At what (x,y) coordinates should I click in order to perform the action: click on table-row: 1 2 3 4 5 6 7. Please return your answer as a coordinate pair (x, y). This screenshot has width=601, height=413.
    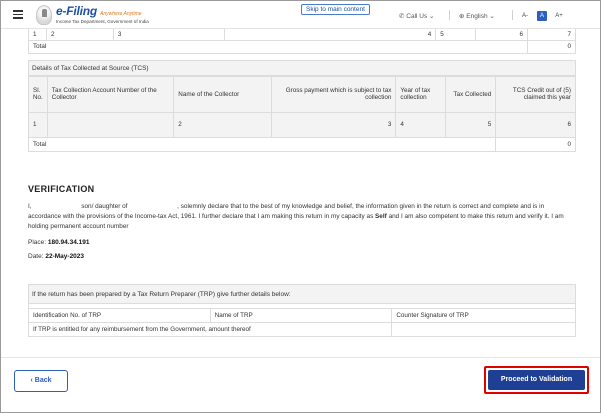
    Looking at the image, I should click on (302, 35).